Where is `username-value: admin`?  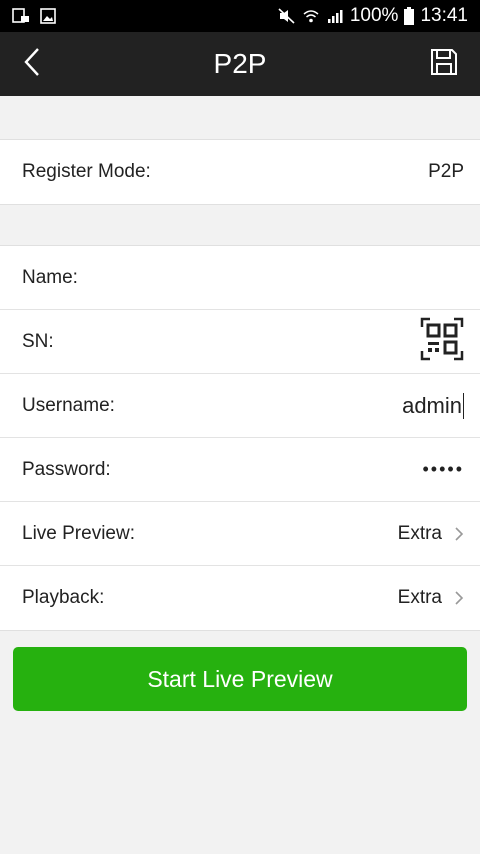
username-value: admin is located at coordinates (432, 405).